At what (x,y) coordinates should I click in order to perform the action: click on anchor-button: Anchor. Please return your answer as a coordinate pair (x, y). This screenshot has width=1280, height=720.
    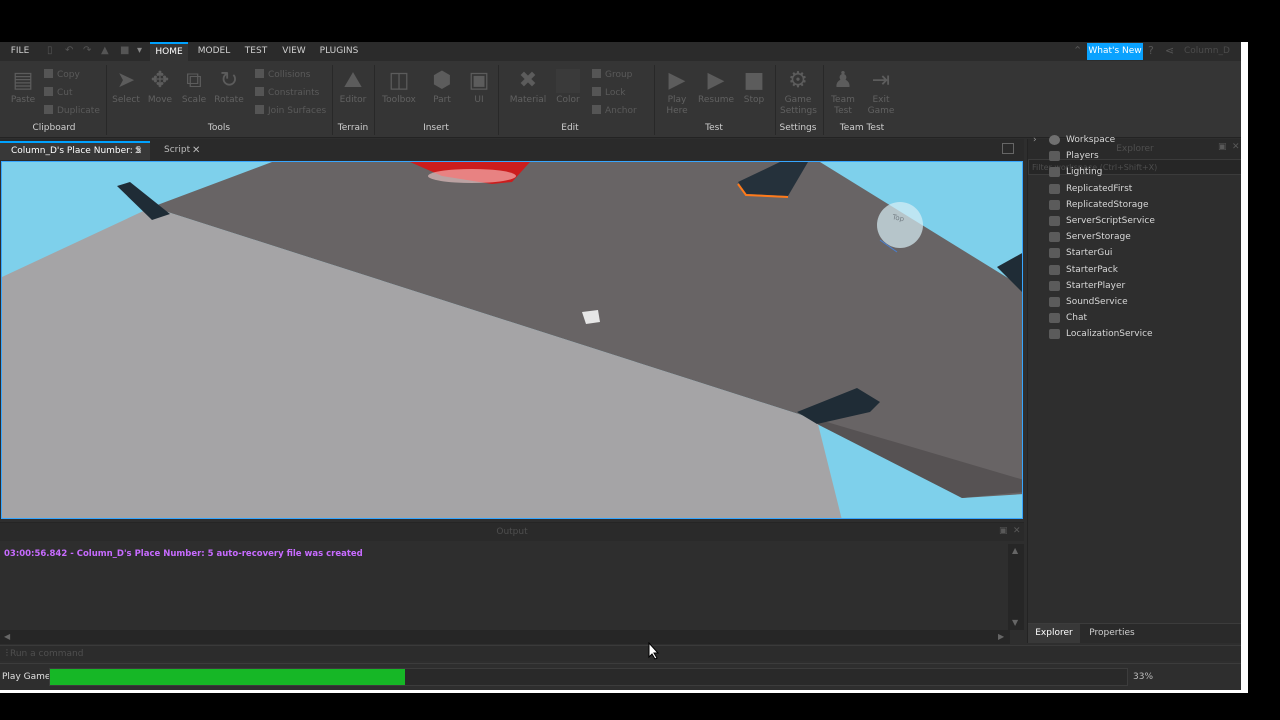
    Looking at the image, I should click on (614, 111).